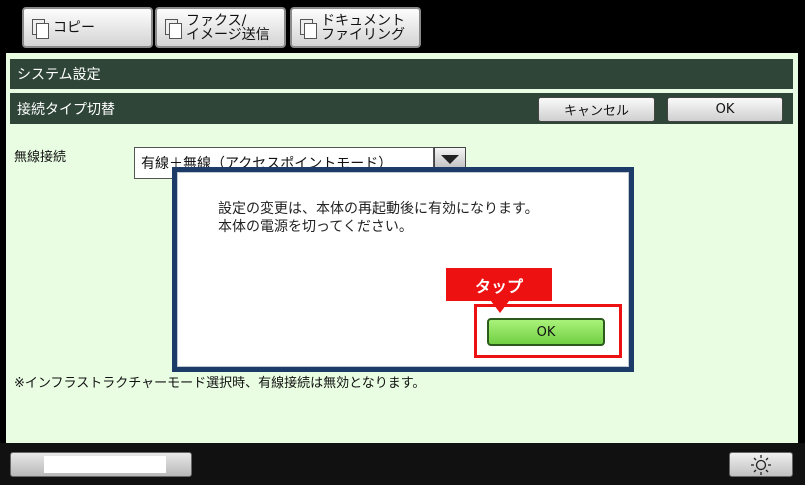 The width and height of the screenshot is (805, 485). Describe the element at coordinates (228, 27) in the screenshot. I see `tab-fax-label: ファクス/ イメージ送信` at that location.